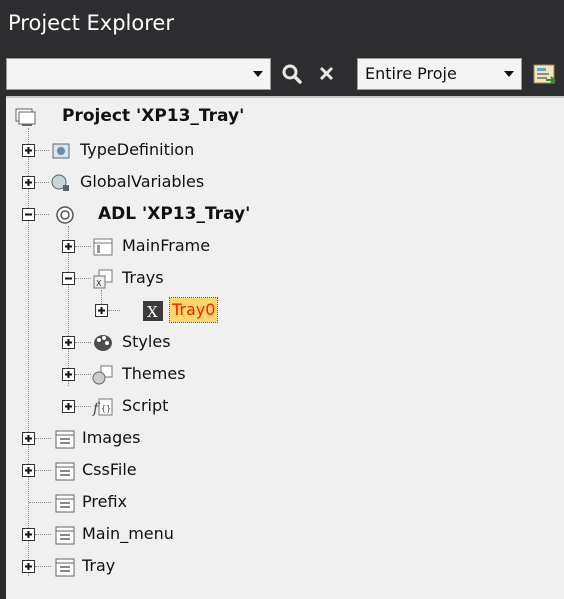 The height and width of the screenshot is (599, 564). Describe the element at coordinates (285, 116) in the screenshot. I see `tree-node-project: Project 'XP13_Tray'` at that location.